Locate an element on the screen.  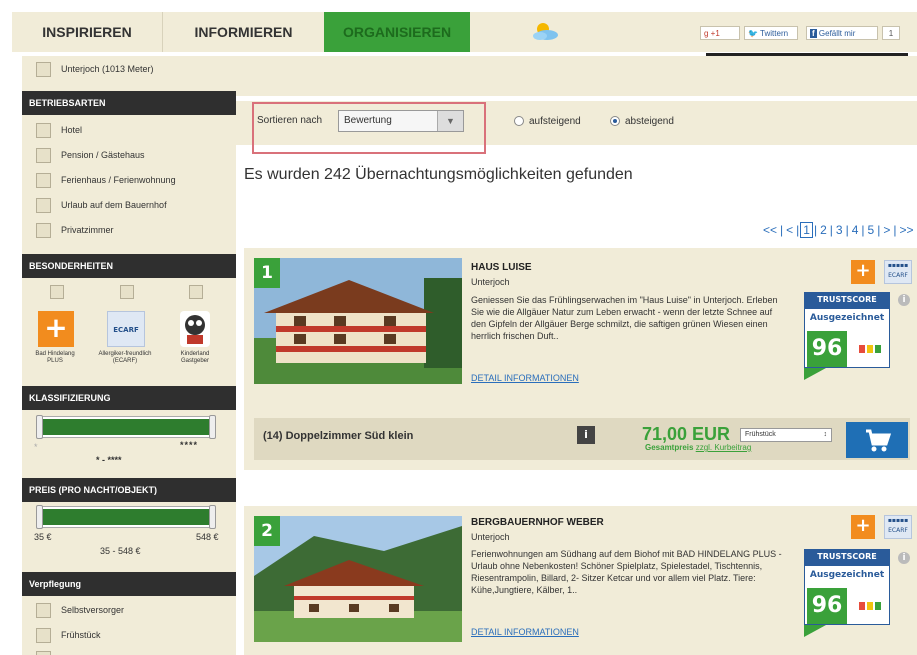
filter-label: Selbstversorger is located at coordinates (93, 610).